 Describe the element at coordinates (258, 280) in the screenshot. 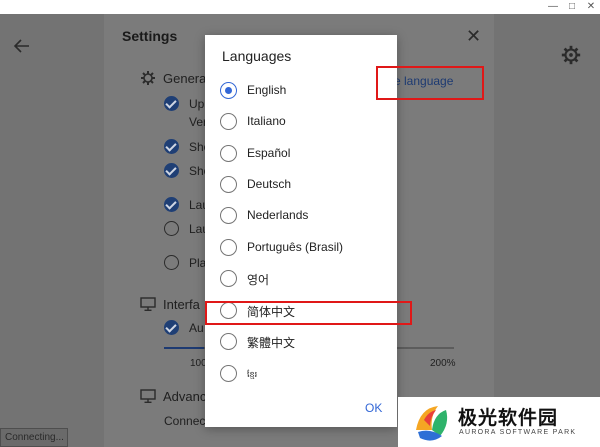

I see `language-label: 영어` at that location.